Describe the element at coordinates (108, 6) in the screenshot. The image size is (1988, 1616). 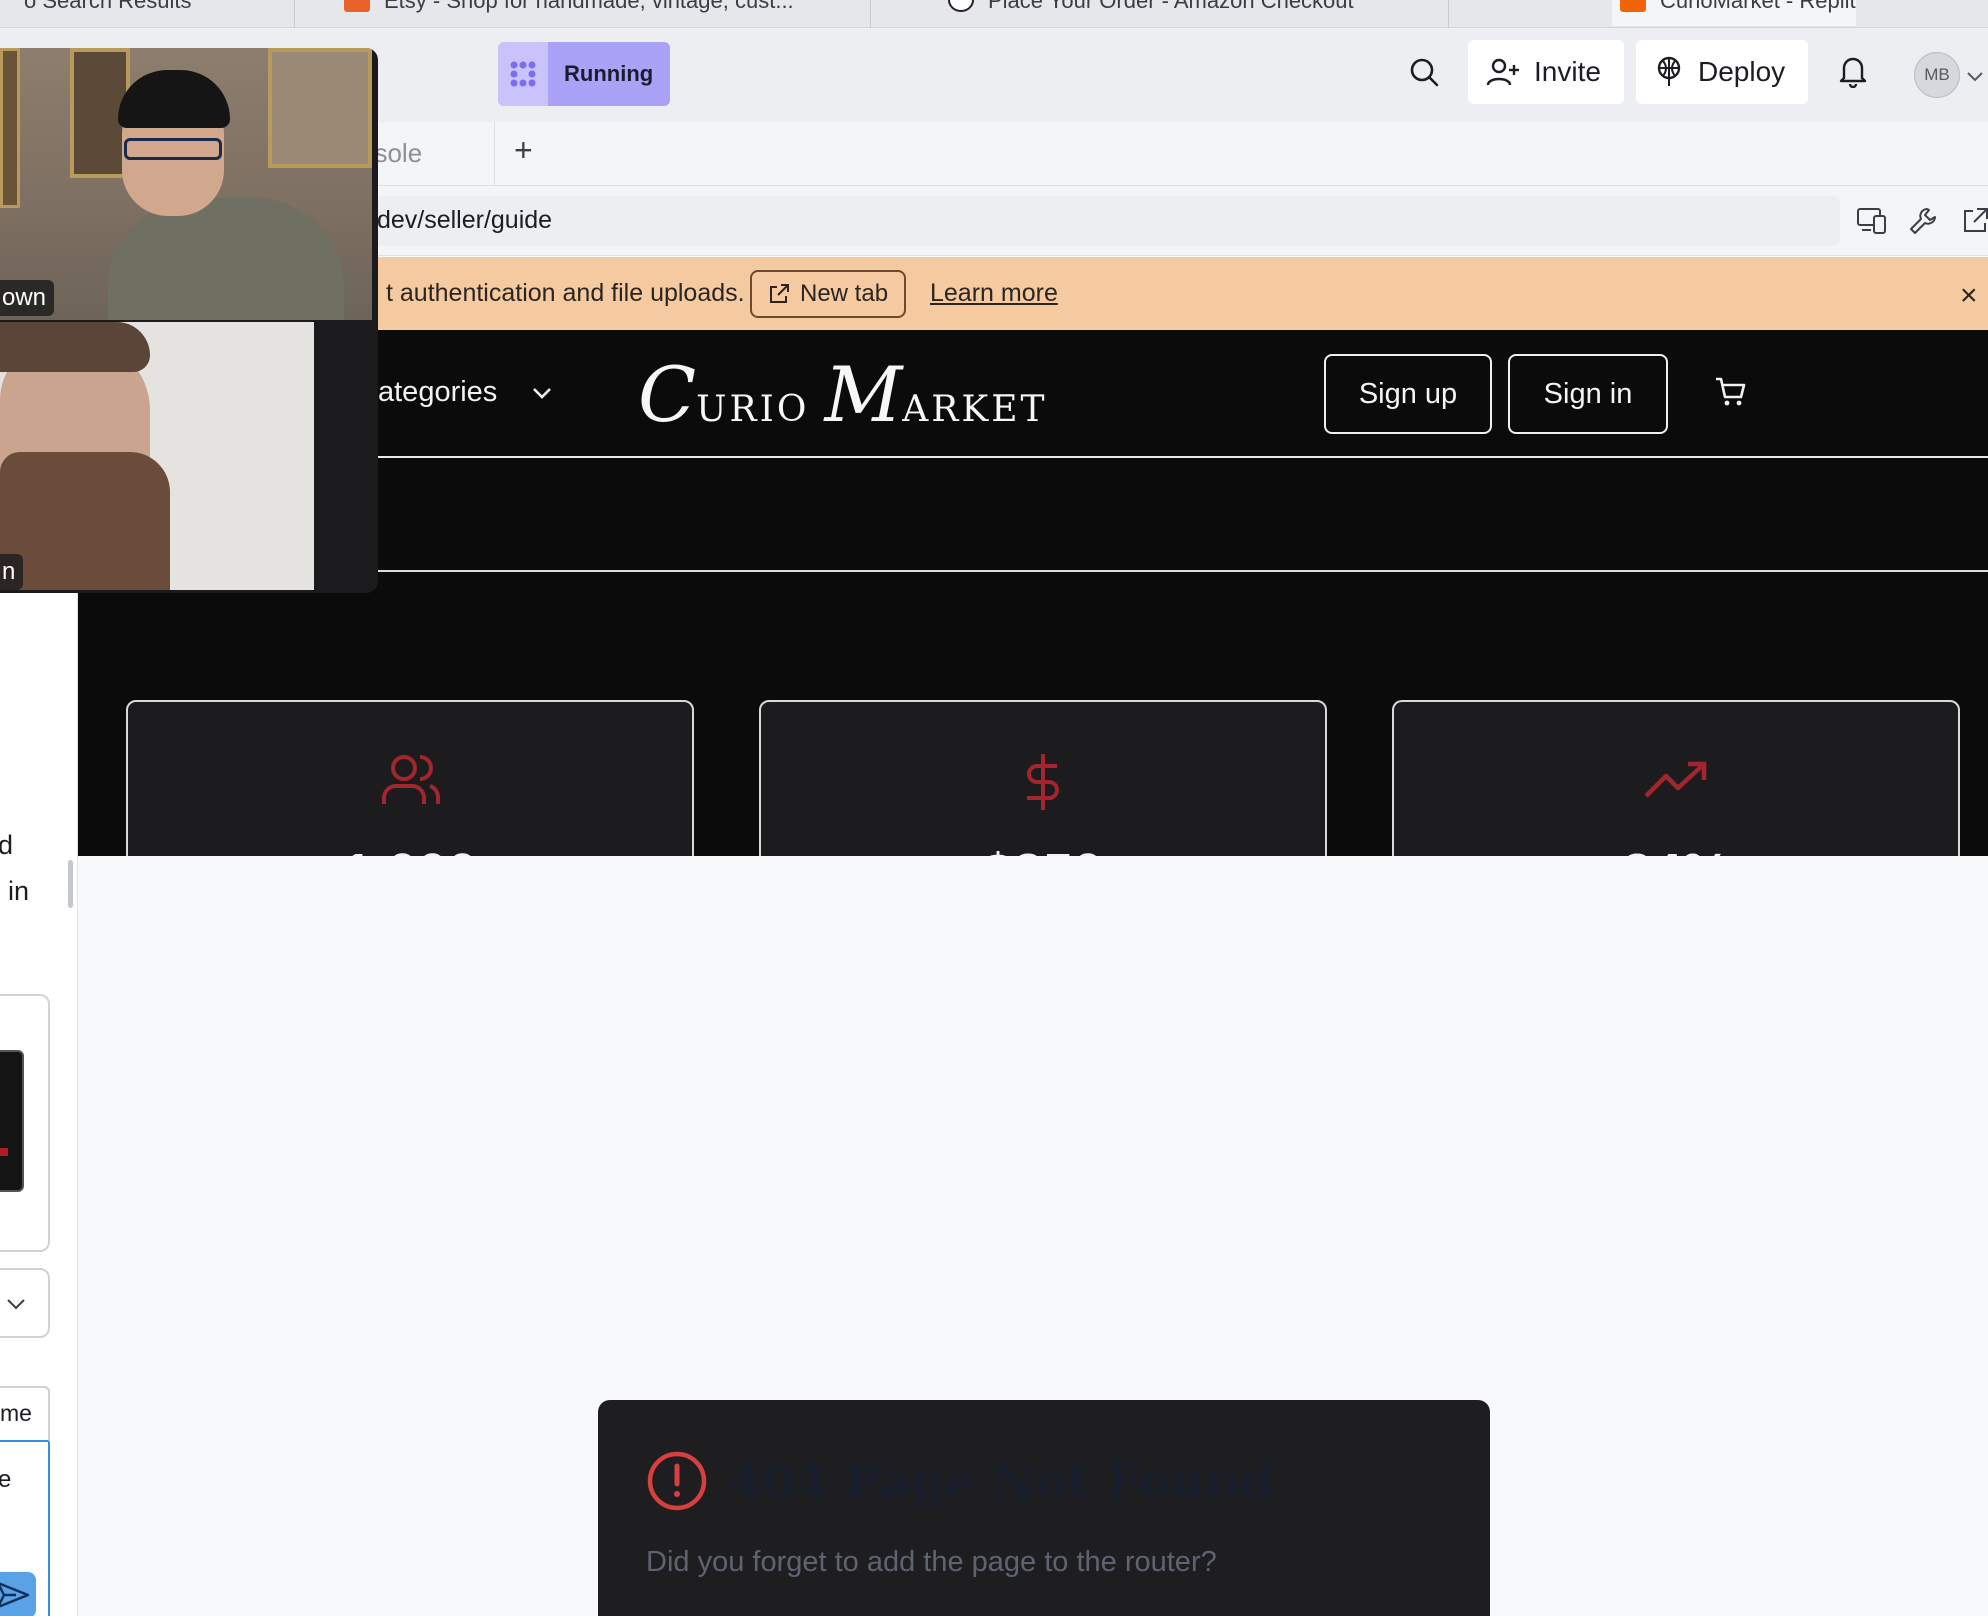
I see `browser-tab-label: o Search Results` at that location.